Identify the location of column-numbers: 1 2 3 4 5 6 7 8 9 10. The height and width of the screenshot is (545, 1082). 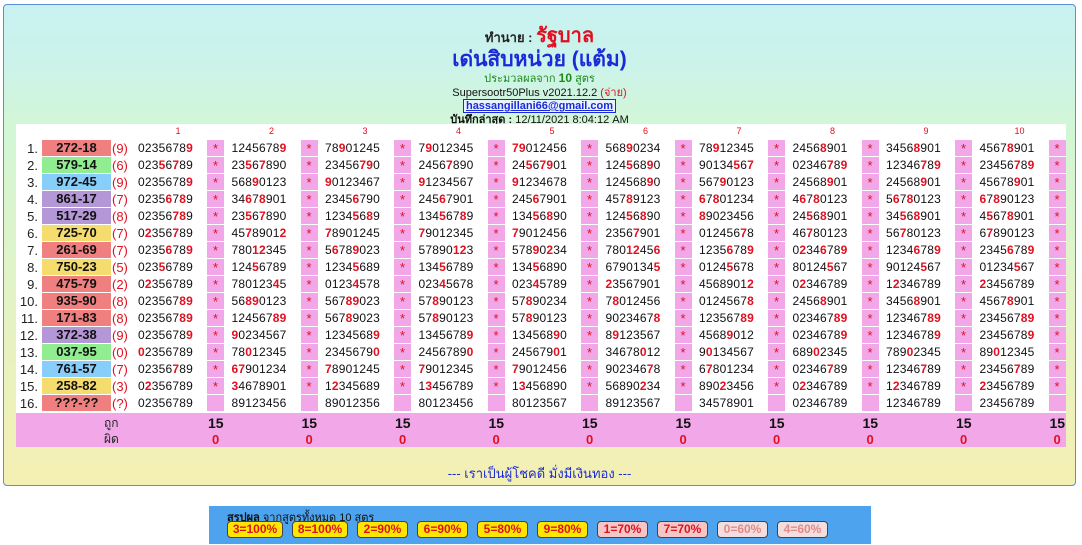
(541, 132).